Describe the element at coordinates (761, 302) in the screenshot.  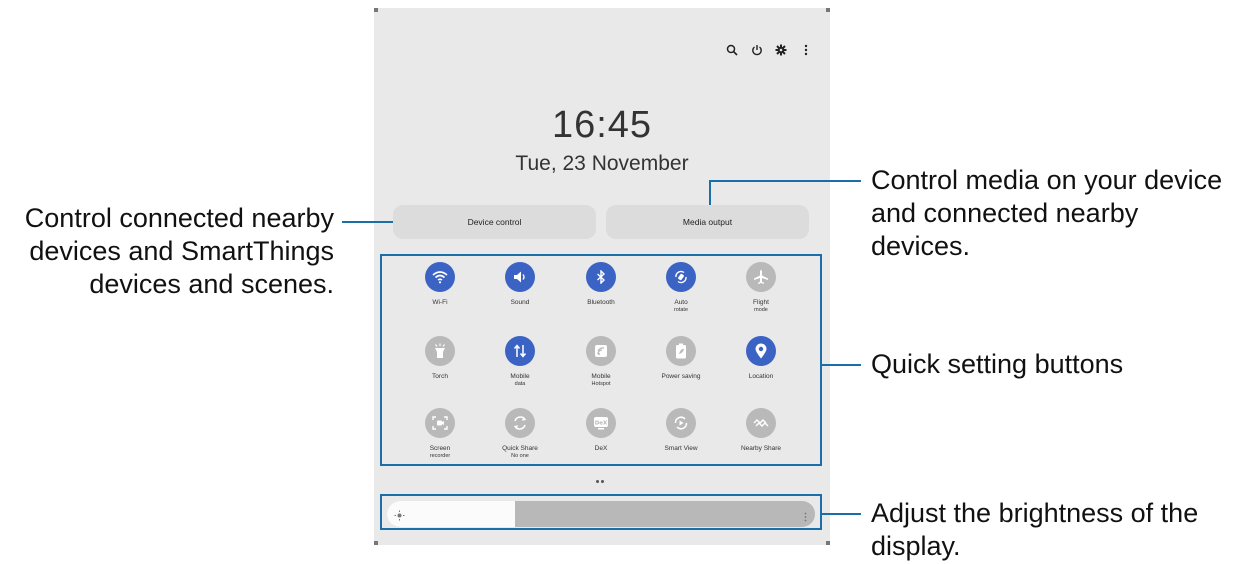
I see `tile-label: Flight` at that location.